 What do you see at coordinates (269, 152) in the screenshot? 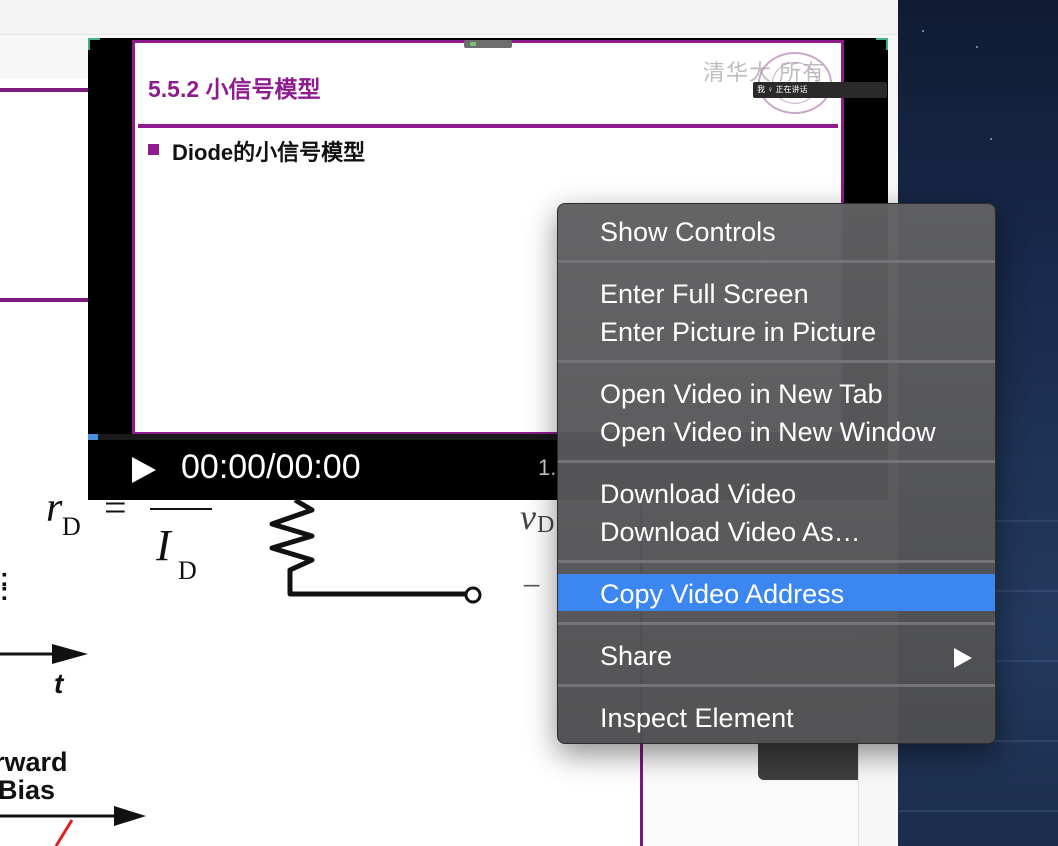
I see `slide-bullet-text: Diode的小信号模型` at bounding box center [269, 152].